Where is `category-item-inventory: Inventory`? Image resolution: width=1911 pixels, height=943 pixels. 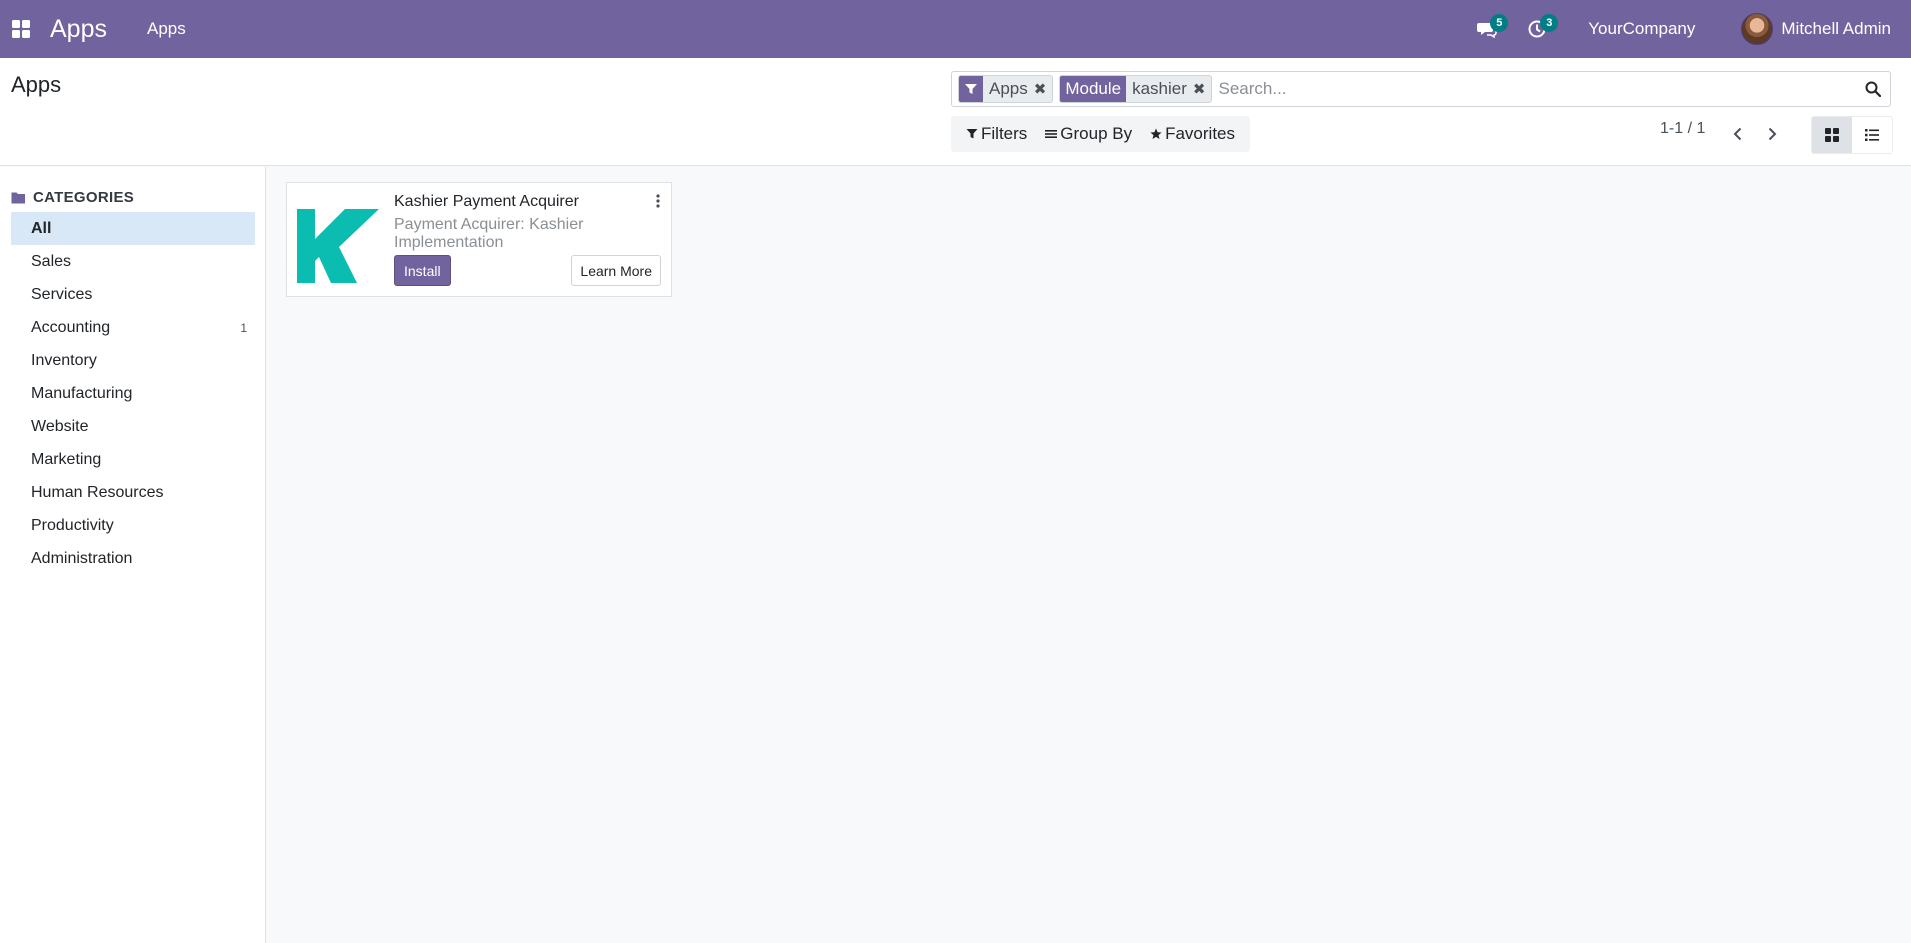 category-item-inventory: Inventory is located at coordinates (133, 360).